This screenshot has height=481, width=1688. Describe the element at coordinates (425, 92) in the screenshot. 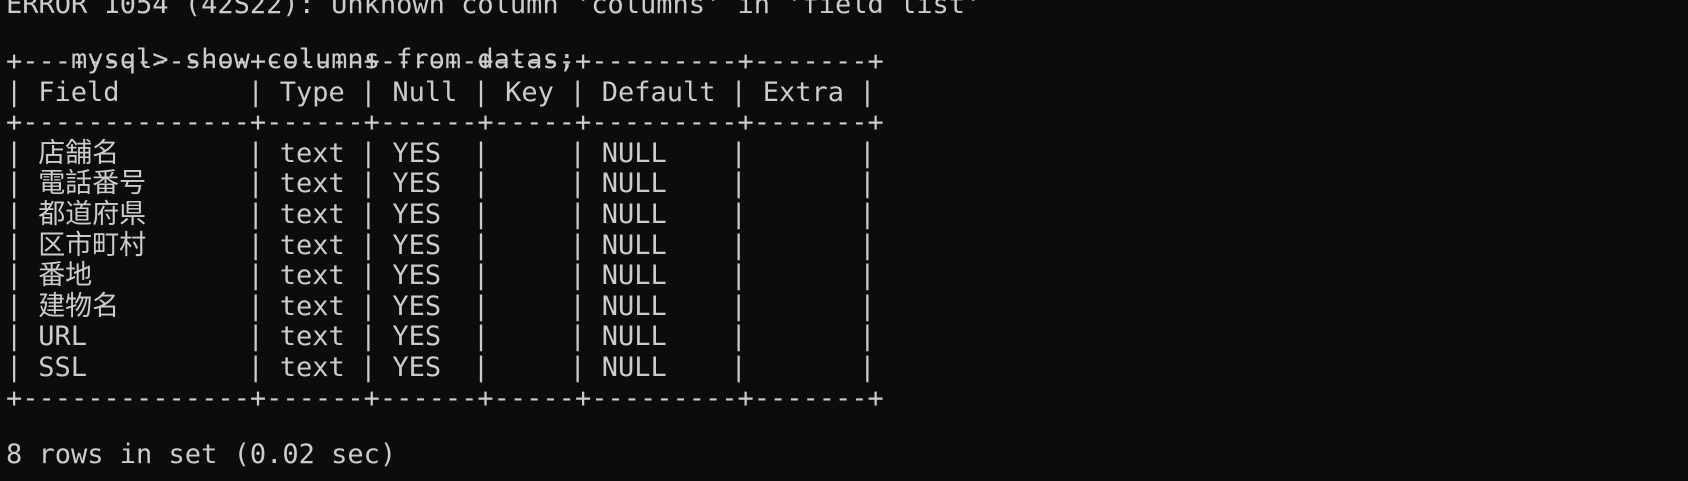

I see `cell-null: Null` at that location.